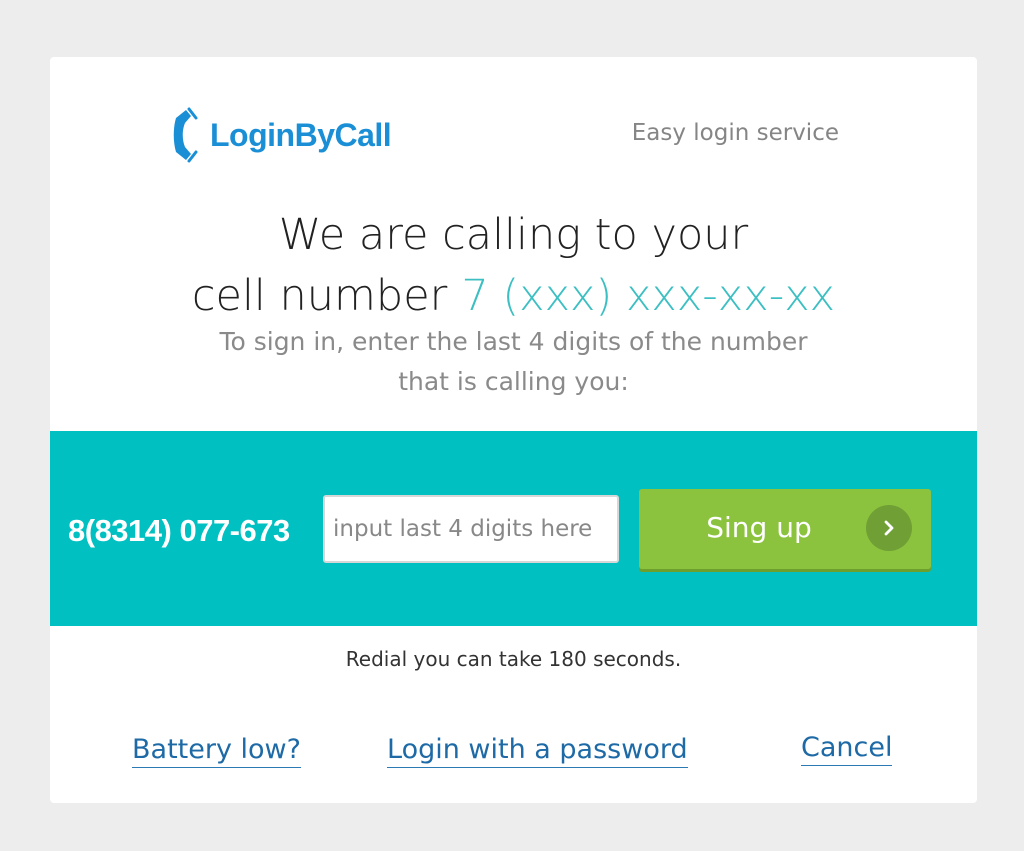 The height and width of the screenshot is (851, 1024). I want to click on tagline: Easy login service, so click(735, 133).